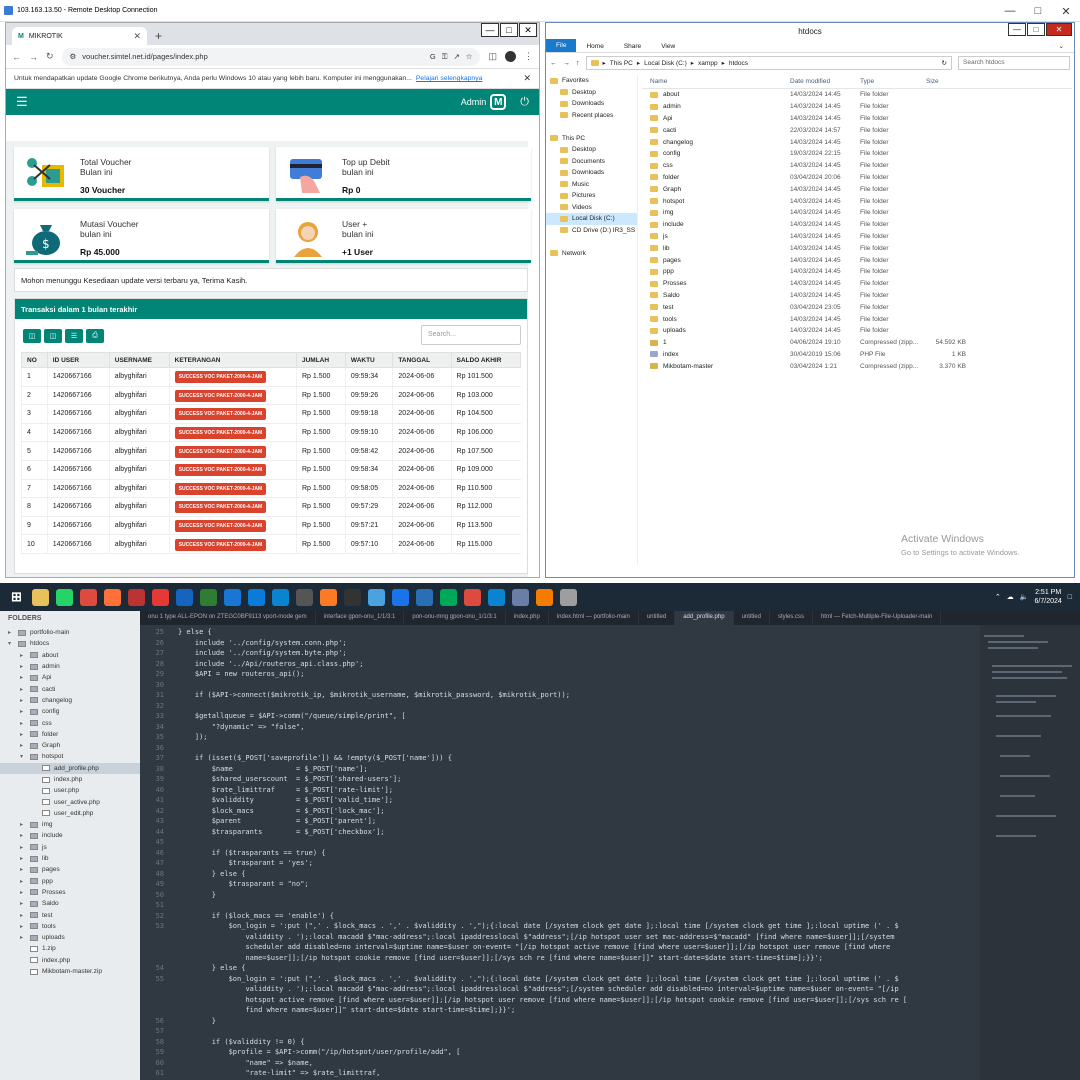 The width and height of the screenshot is (1080, 1080). I want to click on code-line: include '../Api/routeros_api.class.php';, so click(578, 664).